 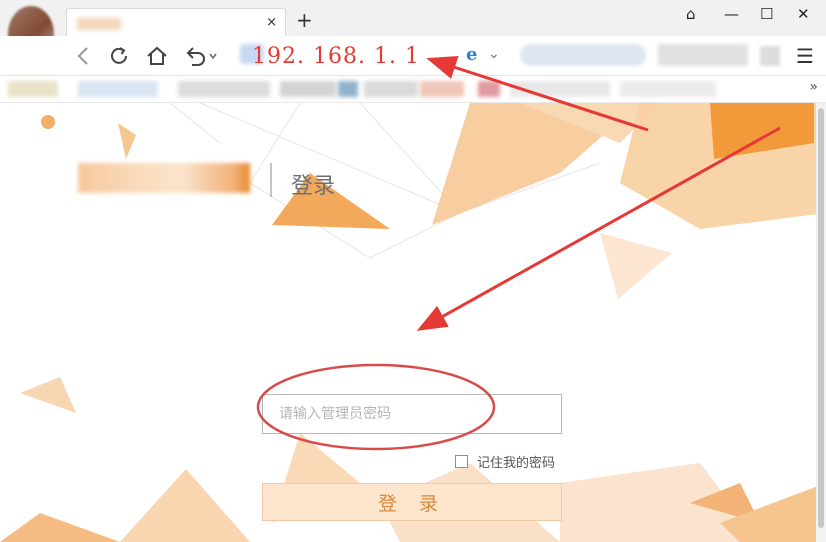 I want to click on bookmarks-more-icon: », so click(x=813, y=87).